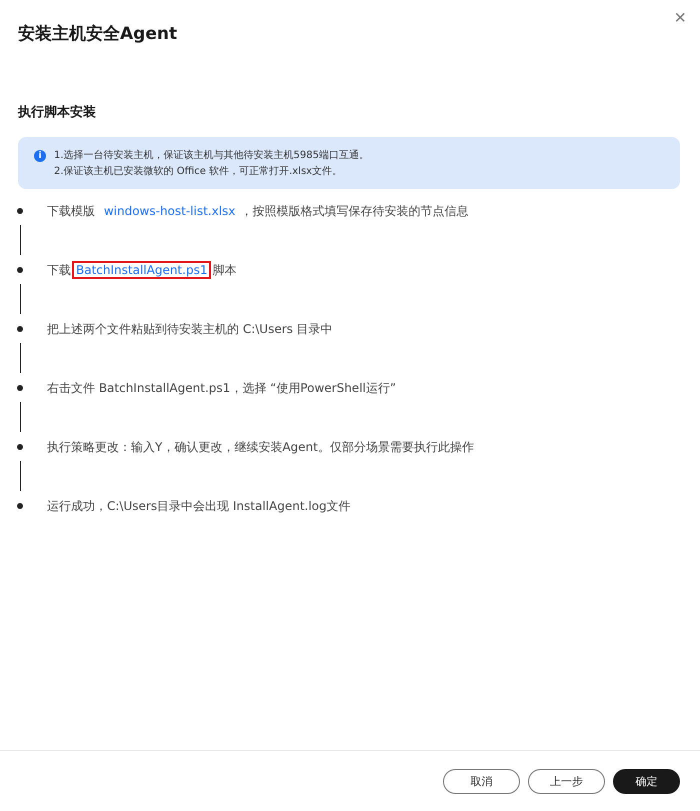 The height and width of the screenshot is (811, 700). What do you see at coordinates (481, 781) in the screenshot?
I see `footer-button: 取消` at bounding box center [481, 781].